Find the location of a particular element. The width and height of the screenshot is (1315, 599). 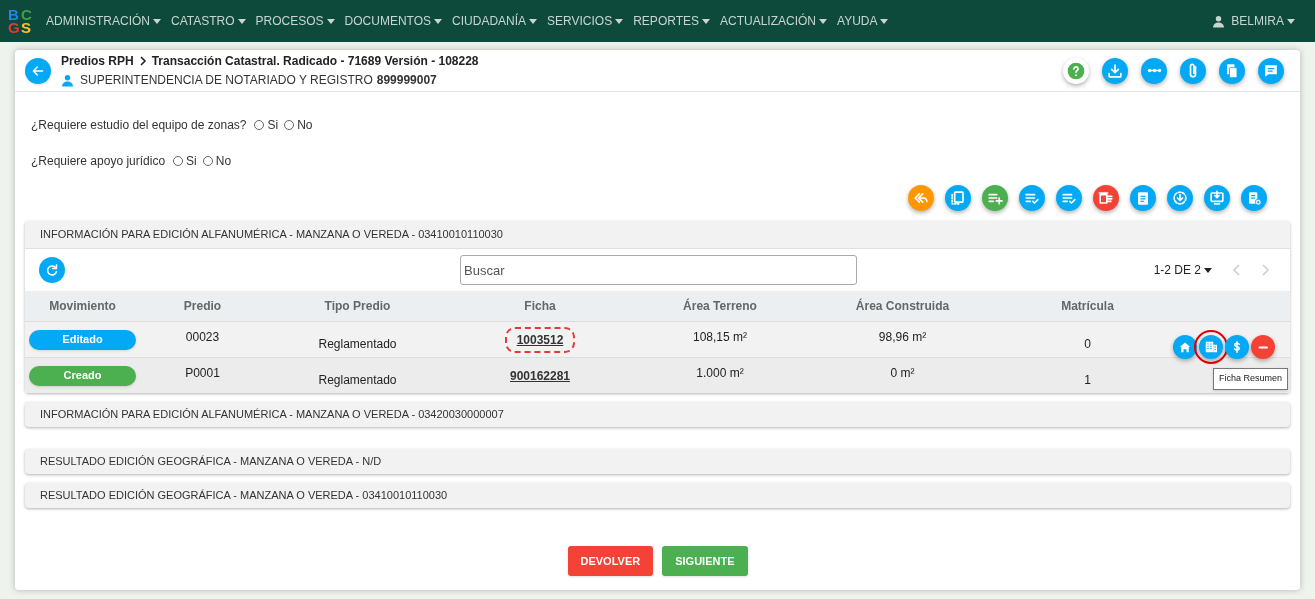

refresh-button is located at coordinates (52, 270).